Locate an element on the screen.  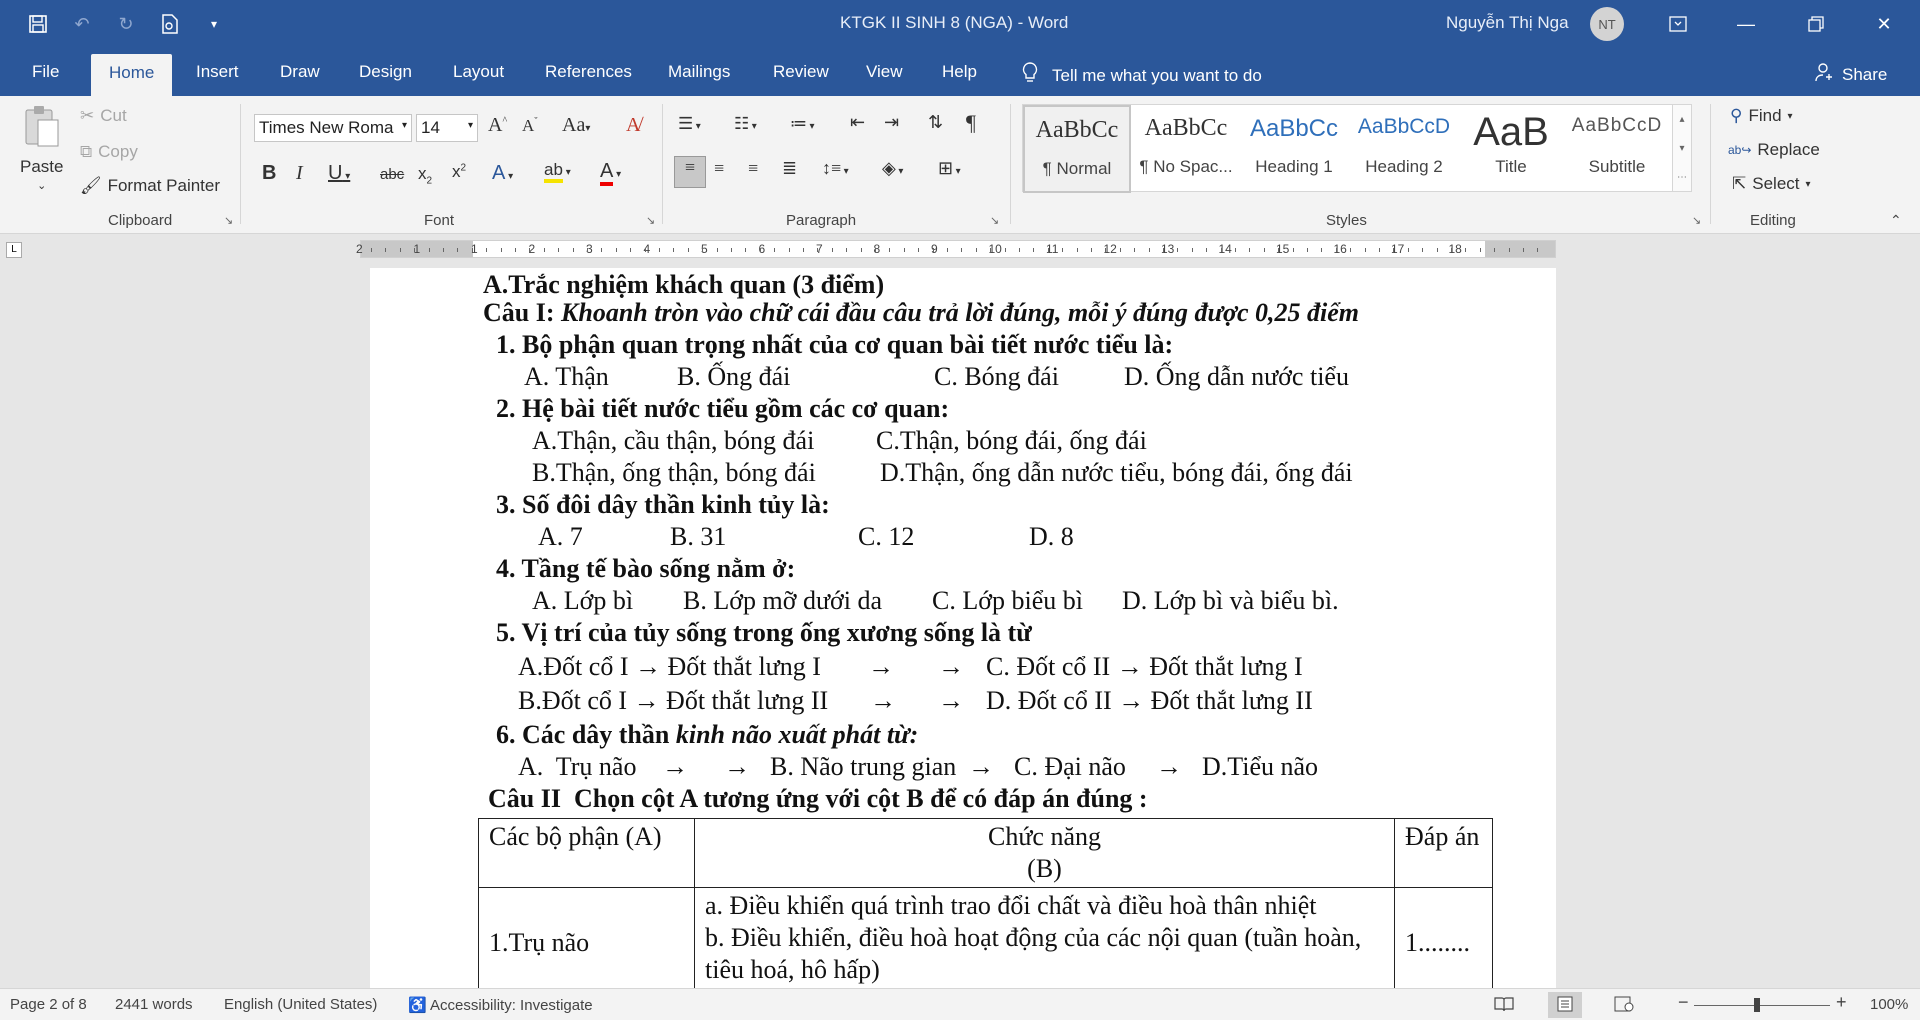
find-button: ⚲ Find ▾ is located at coordinates (1761, 116).